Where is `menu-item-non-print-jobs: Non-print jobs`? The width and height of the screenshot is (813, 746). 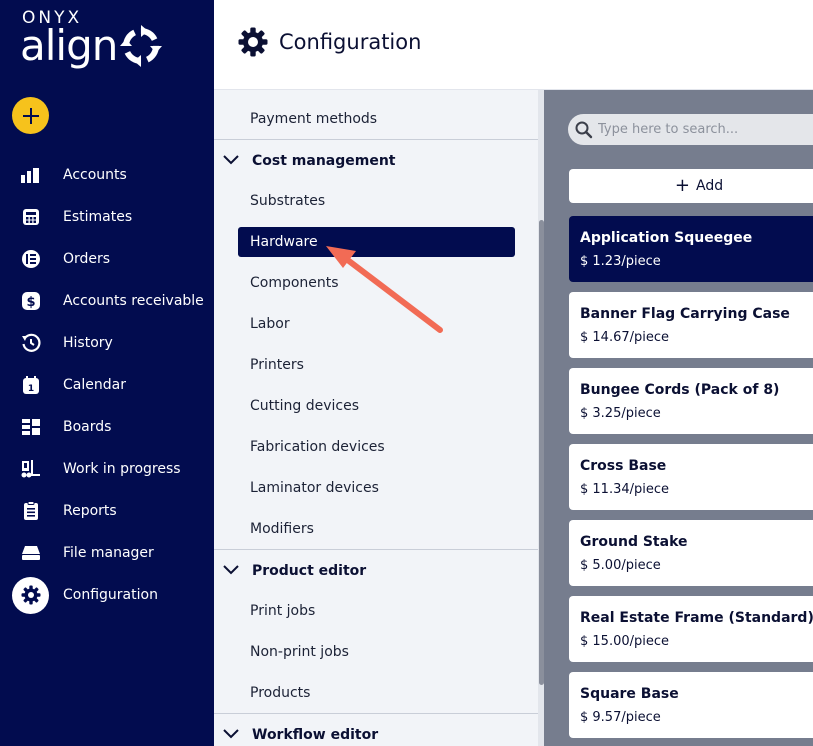 menu-item-non-print-jobs: Non-print jobs is located at coordinates (376, 651).